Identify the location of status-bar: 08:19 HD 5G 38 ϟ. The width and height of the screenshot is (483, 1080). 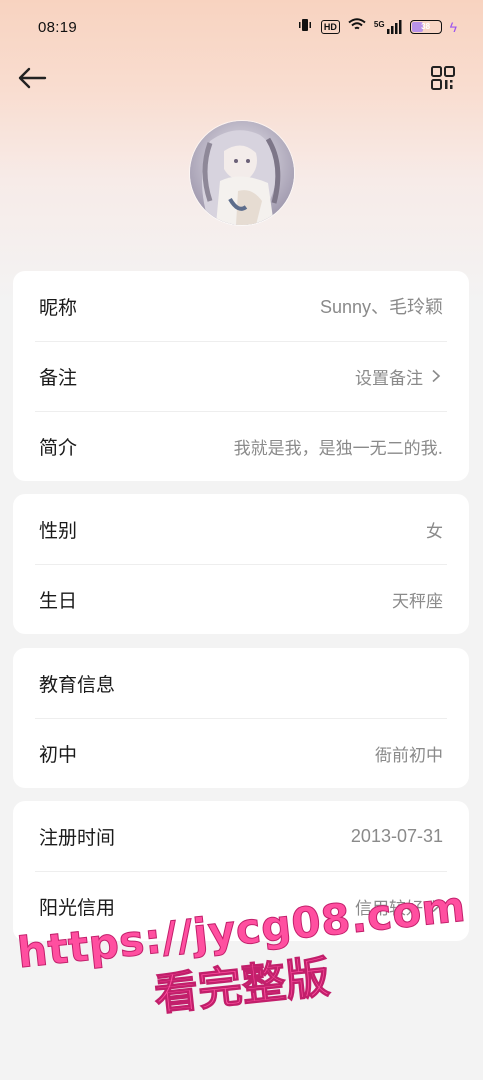
(241, 27).